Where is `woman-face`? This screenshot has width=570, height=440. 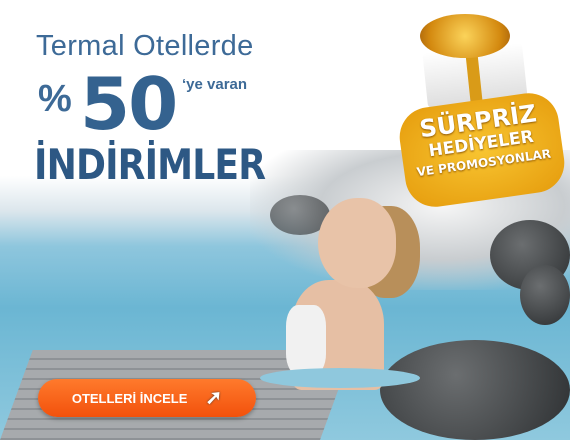 woman-face is located at coordinates (357, 243).